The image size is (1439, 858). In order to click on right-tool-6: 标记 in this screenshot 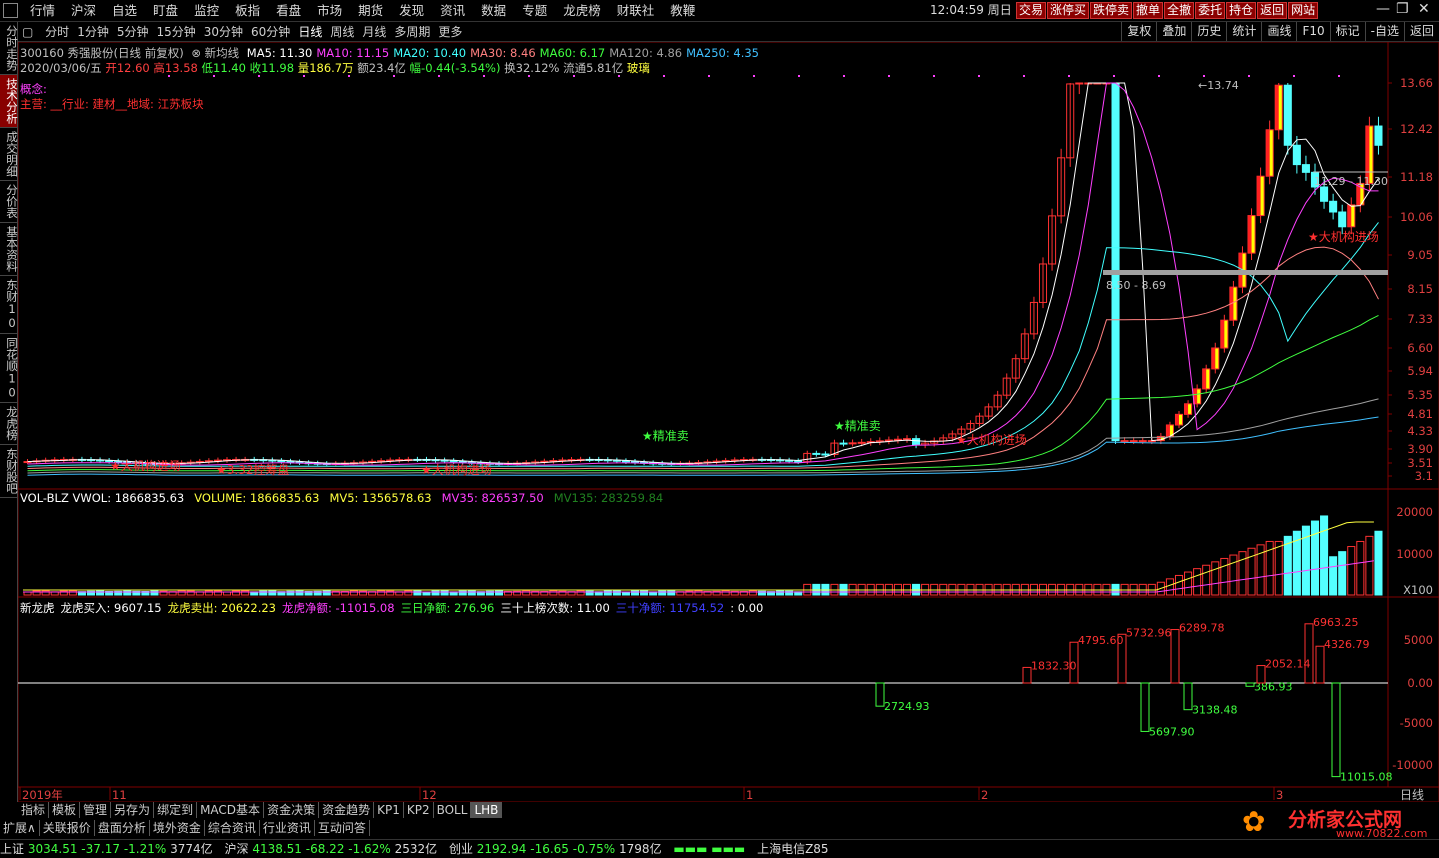, I will do `click(1347, 31)`.